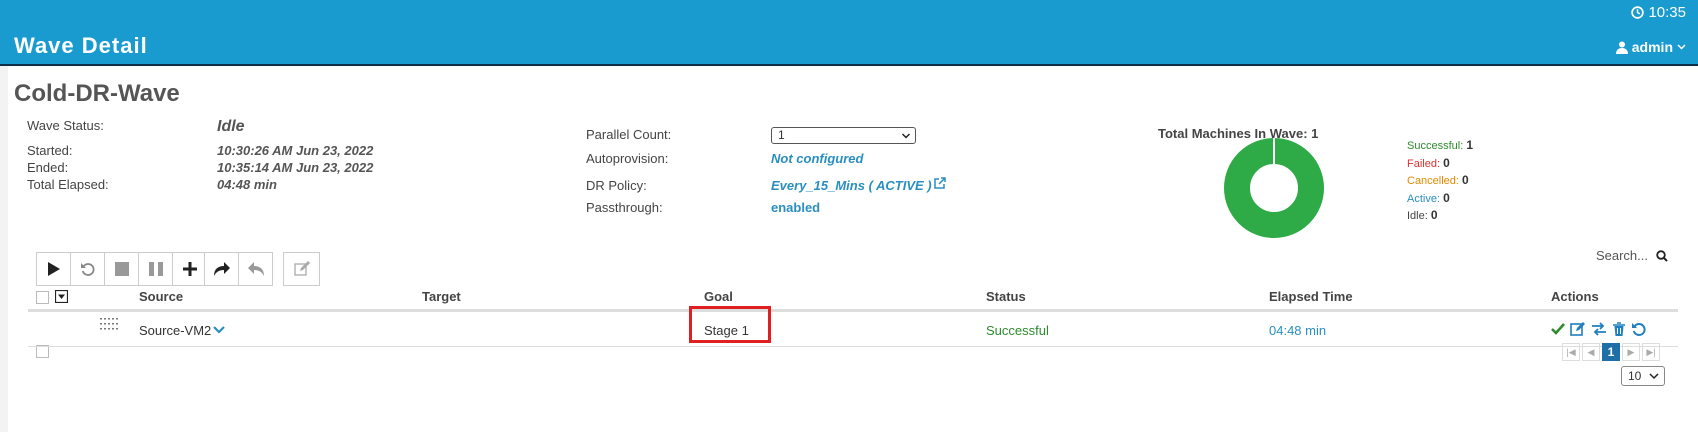 The image size is (1698, 432). What do you see at coordinates (1298, 330) in the screenshot?
I see `row-elapsed: 04:48 min` at bounding box center [1298, 330].